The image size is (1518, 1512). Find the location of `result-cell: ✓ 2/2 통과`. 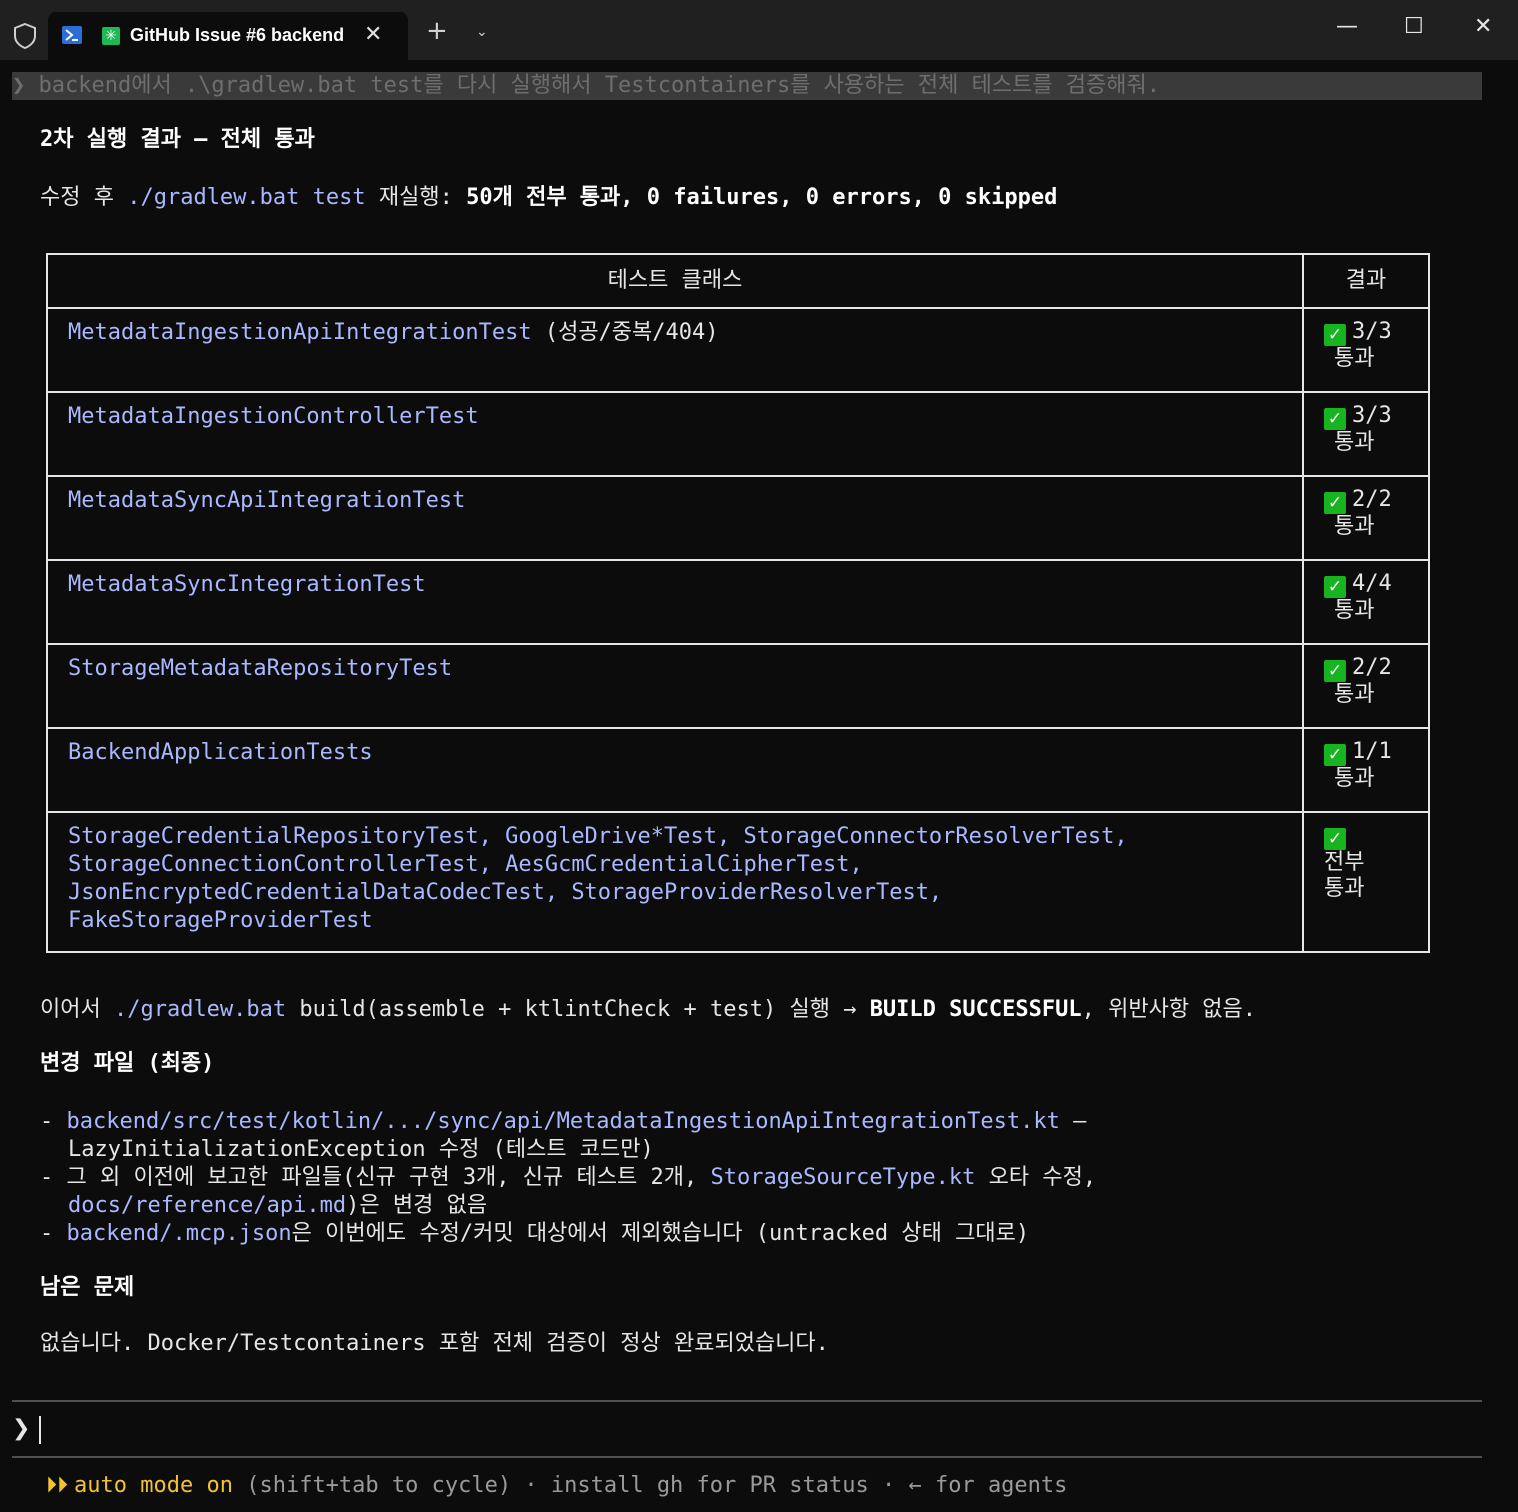

result-cell: ✓ 2/2 통과 is located at coordinates (1366, 518).